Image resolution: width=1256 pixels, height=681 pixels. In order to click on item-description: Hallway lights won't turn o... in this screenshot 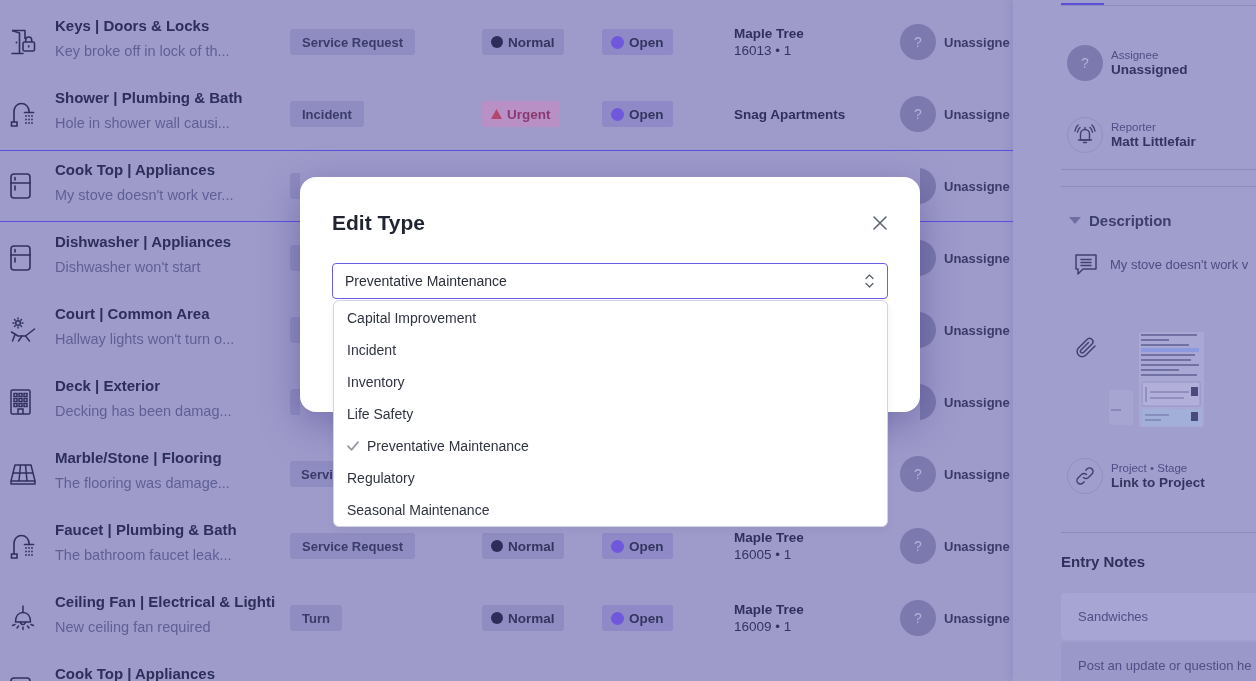, I will do `click(145, 339)`.